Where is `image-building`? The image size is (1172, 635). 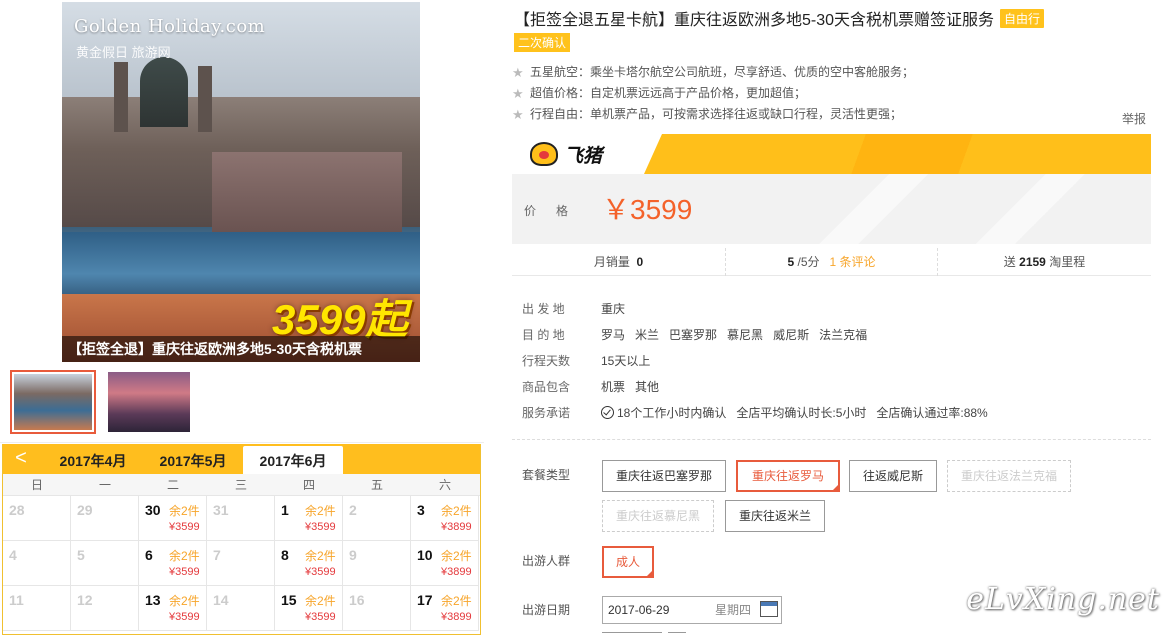 image-building is located at coordinates (307, 192).